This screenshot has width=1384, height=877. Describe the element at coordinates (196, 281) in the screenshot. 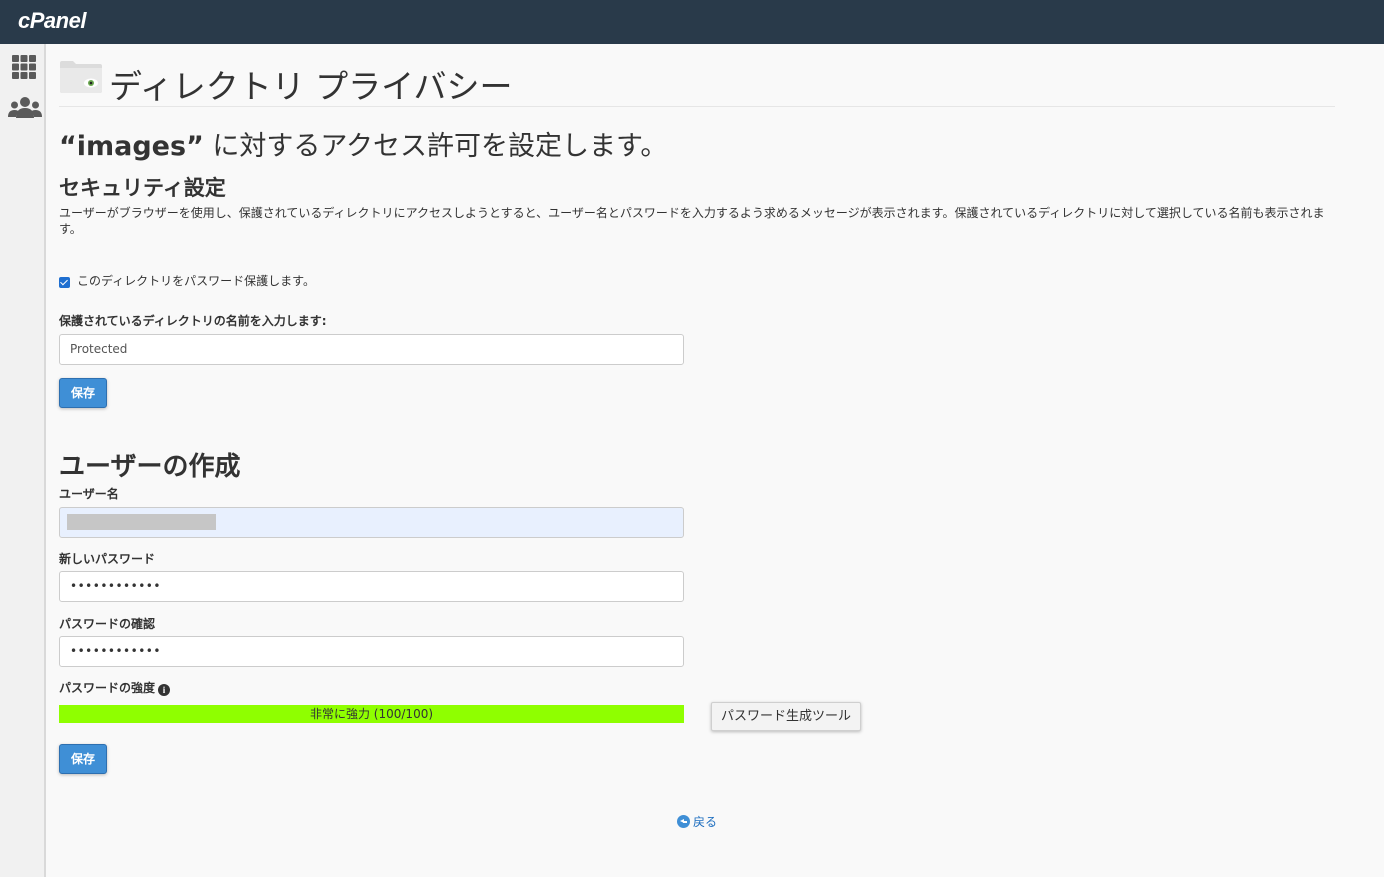

I see `protect-checkbox-label: このディレクトリをパスワード保護します。` at that location.